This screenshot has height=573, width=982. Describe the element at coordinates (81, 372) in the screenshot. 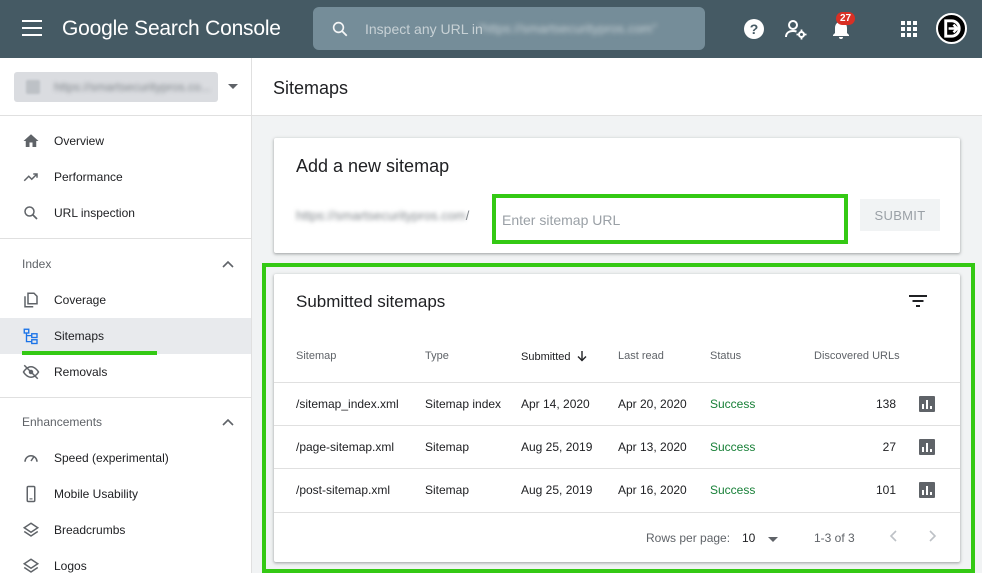

I see `sidebar-item-label: Removals` at that location.